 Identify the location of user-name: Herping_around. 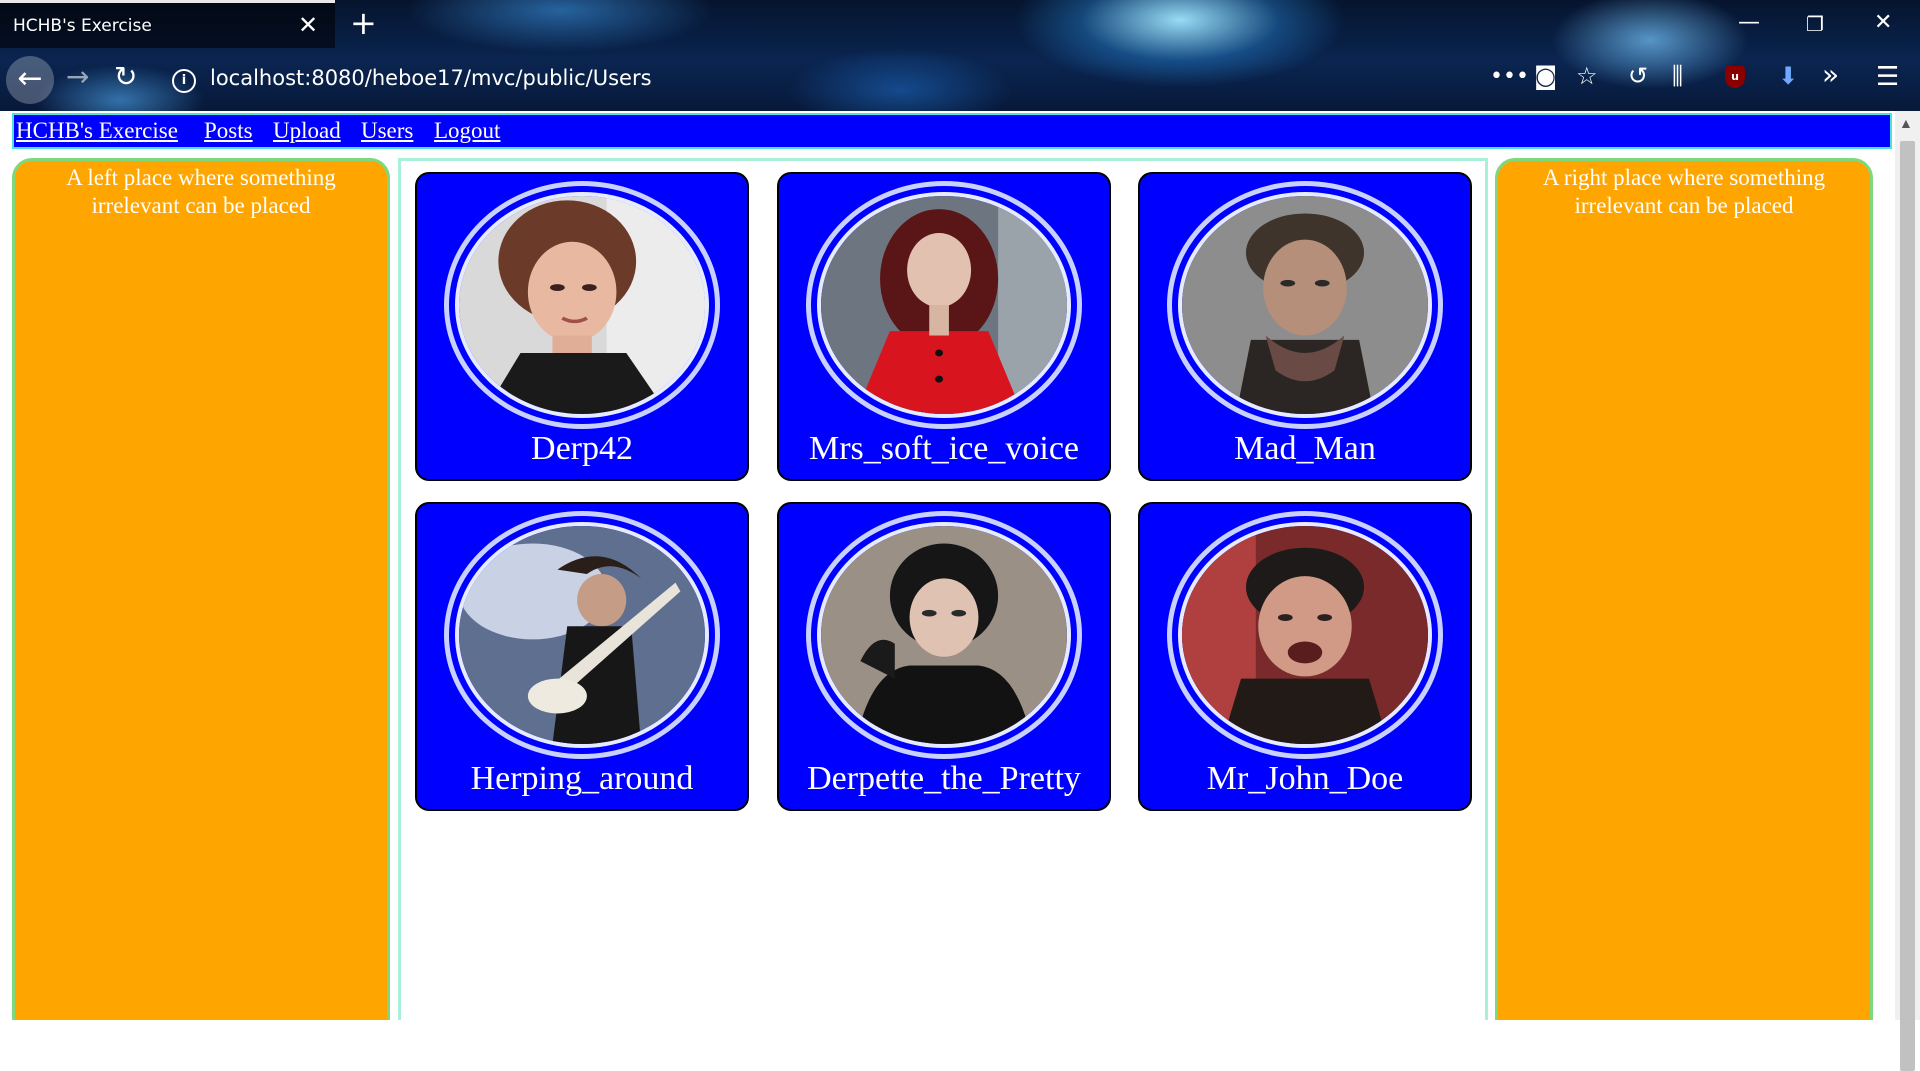
(582, 778).